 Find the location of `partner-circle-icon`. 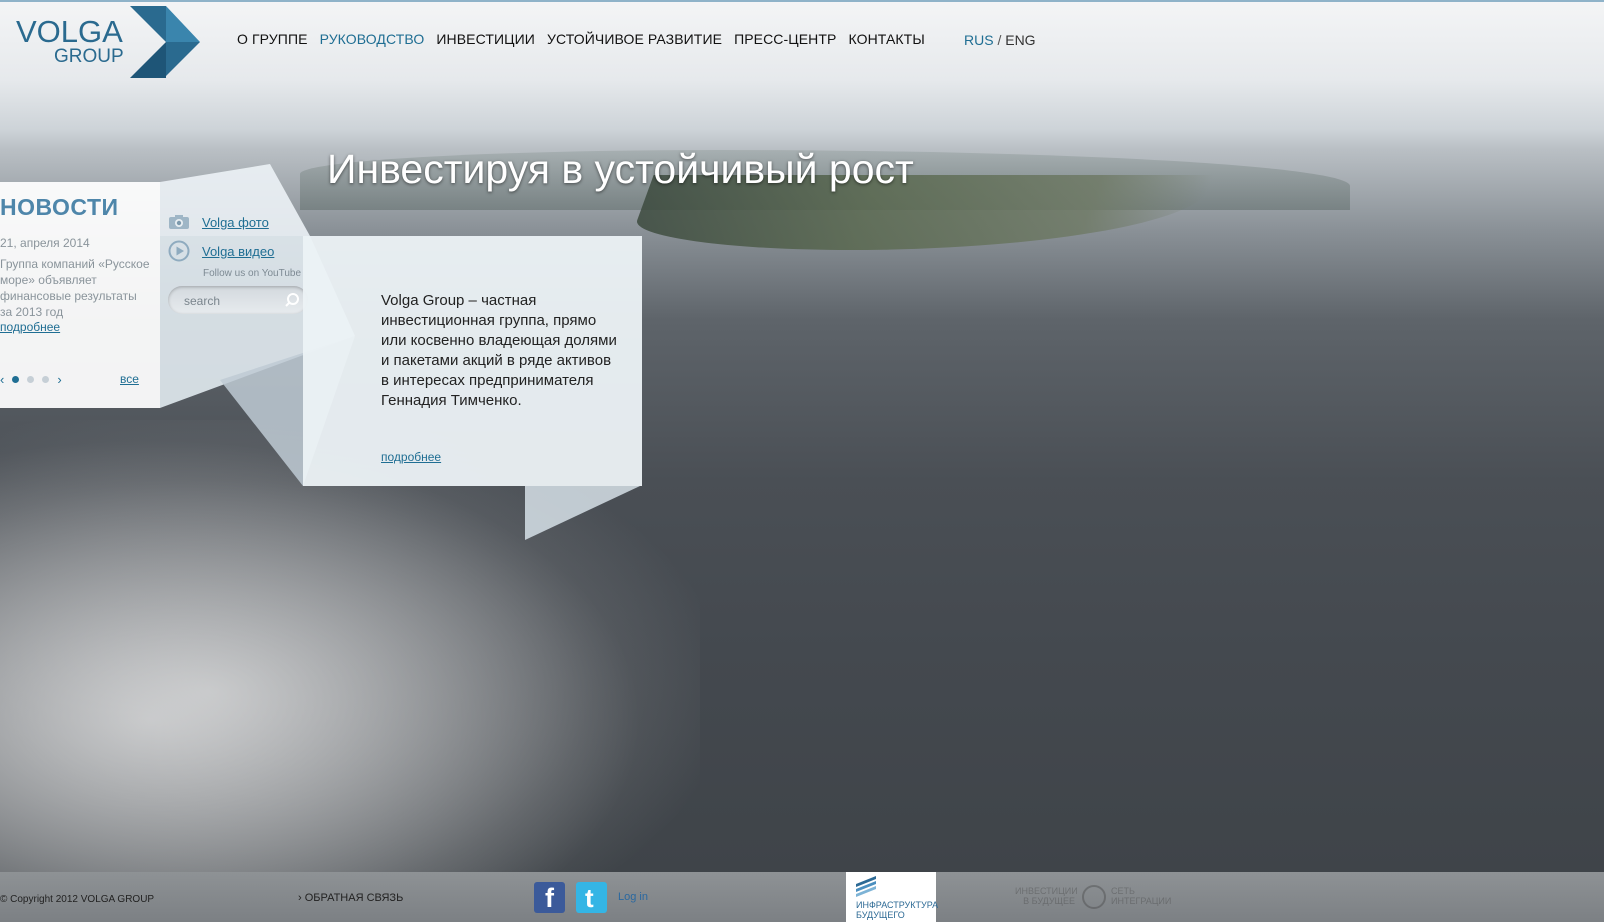

partner-circle-icon is located at coordinates (1094, 897).